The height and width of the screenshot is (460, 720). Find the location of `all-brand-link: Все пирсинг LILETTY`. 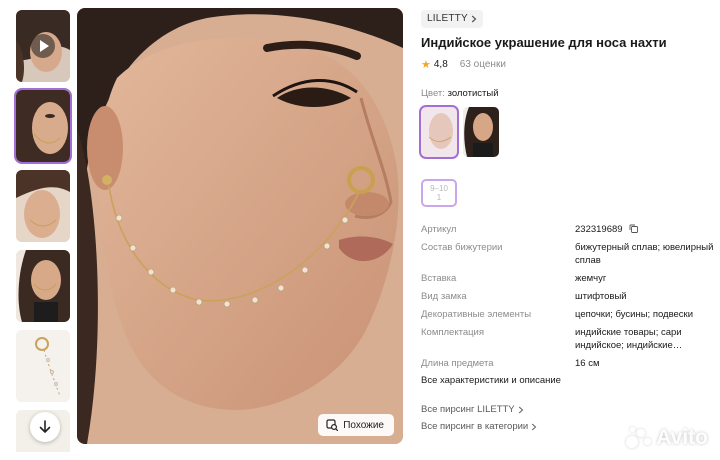

all-brand-link: Все пирсинг LILETTY is located at coordinates (479, 409).